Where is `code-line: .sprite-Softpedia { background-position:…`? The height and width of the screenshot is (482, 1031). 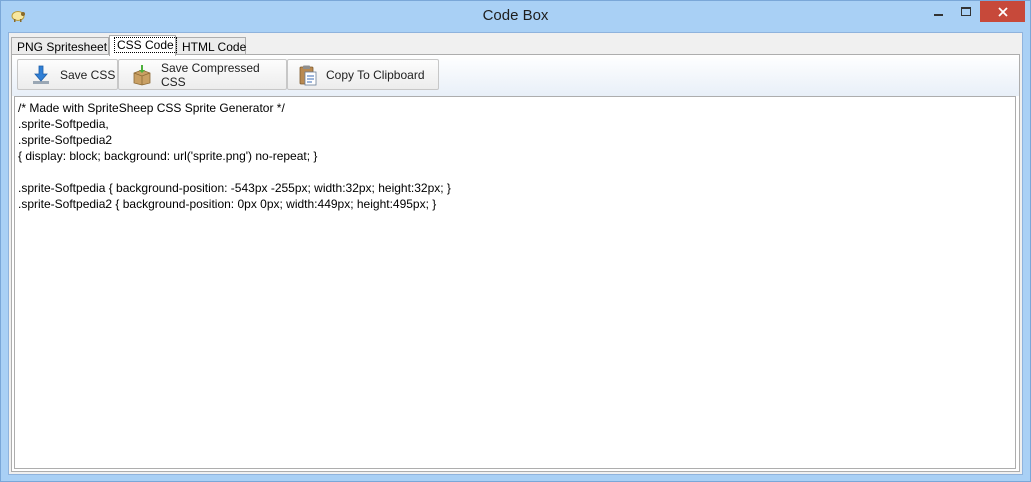 code-line: .sprite-Softpedia { background-position:… is located at coordinates (234, 188).